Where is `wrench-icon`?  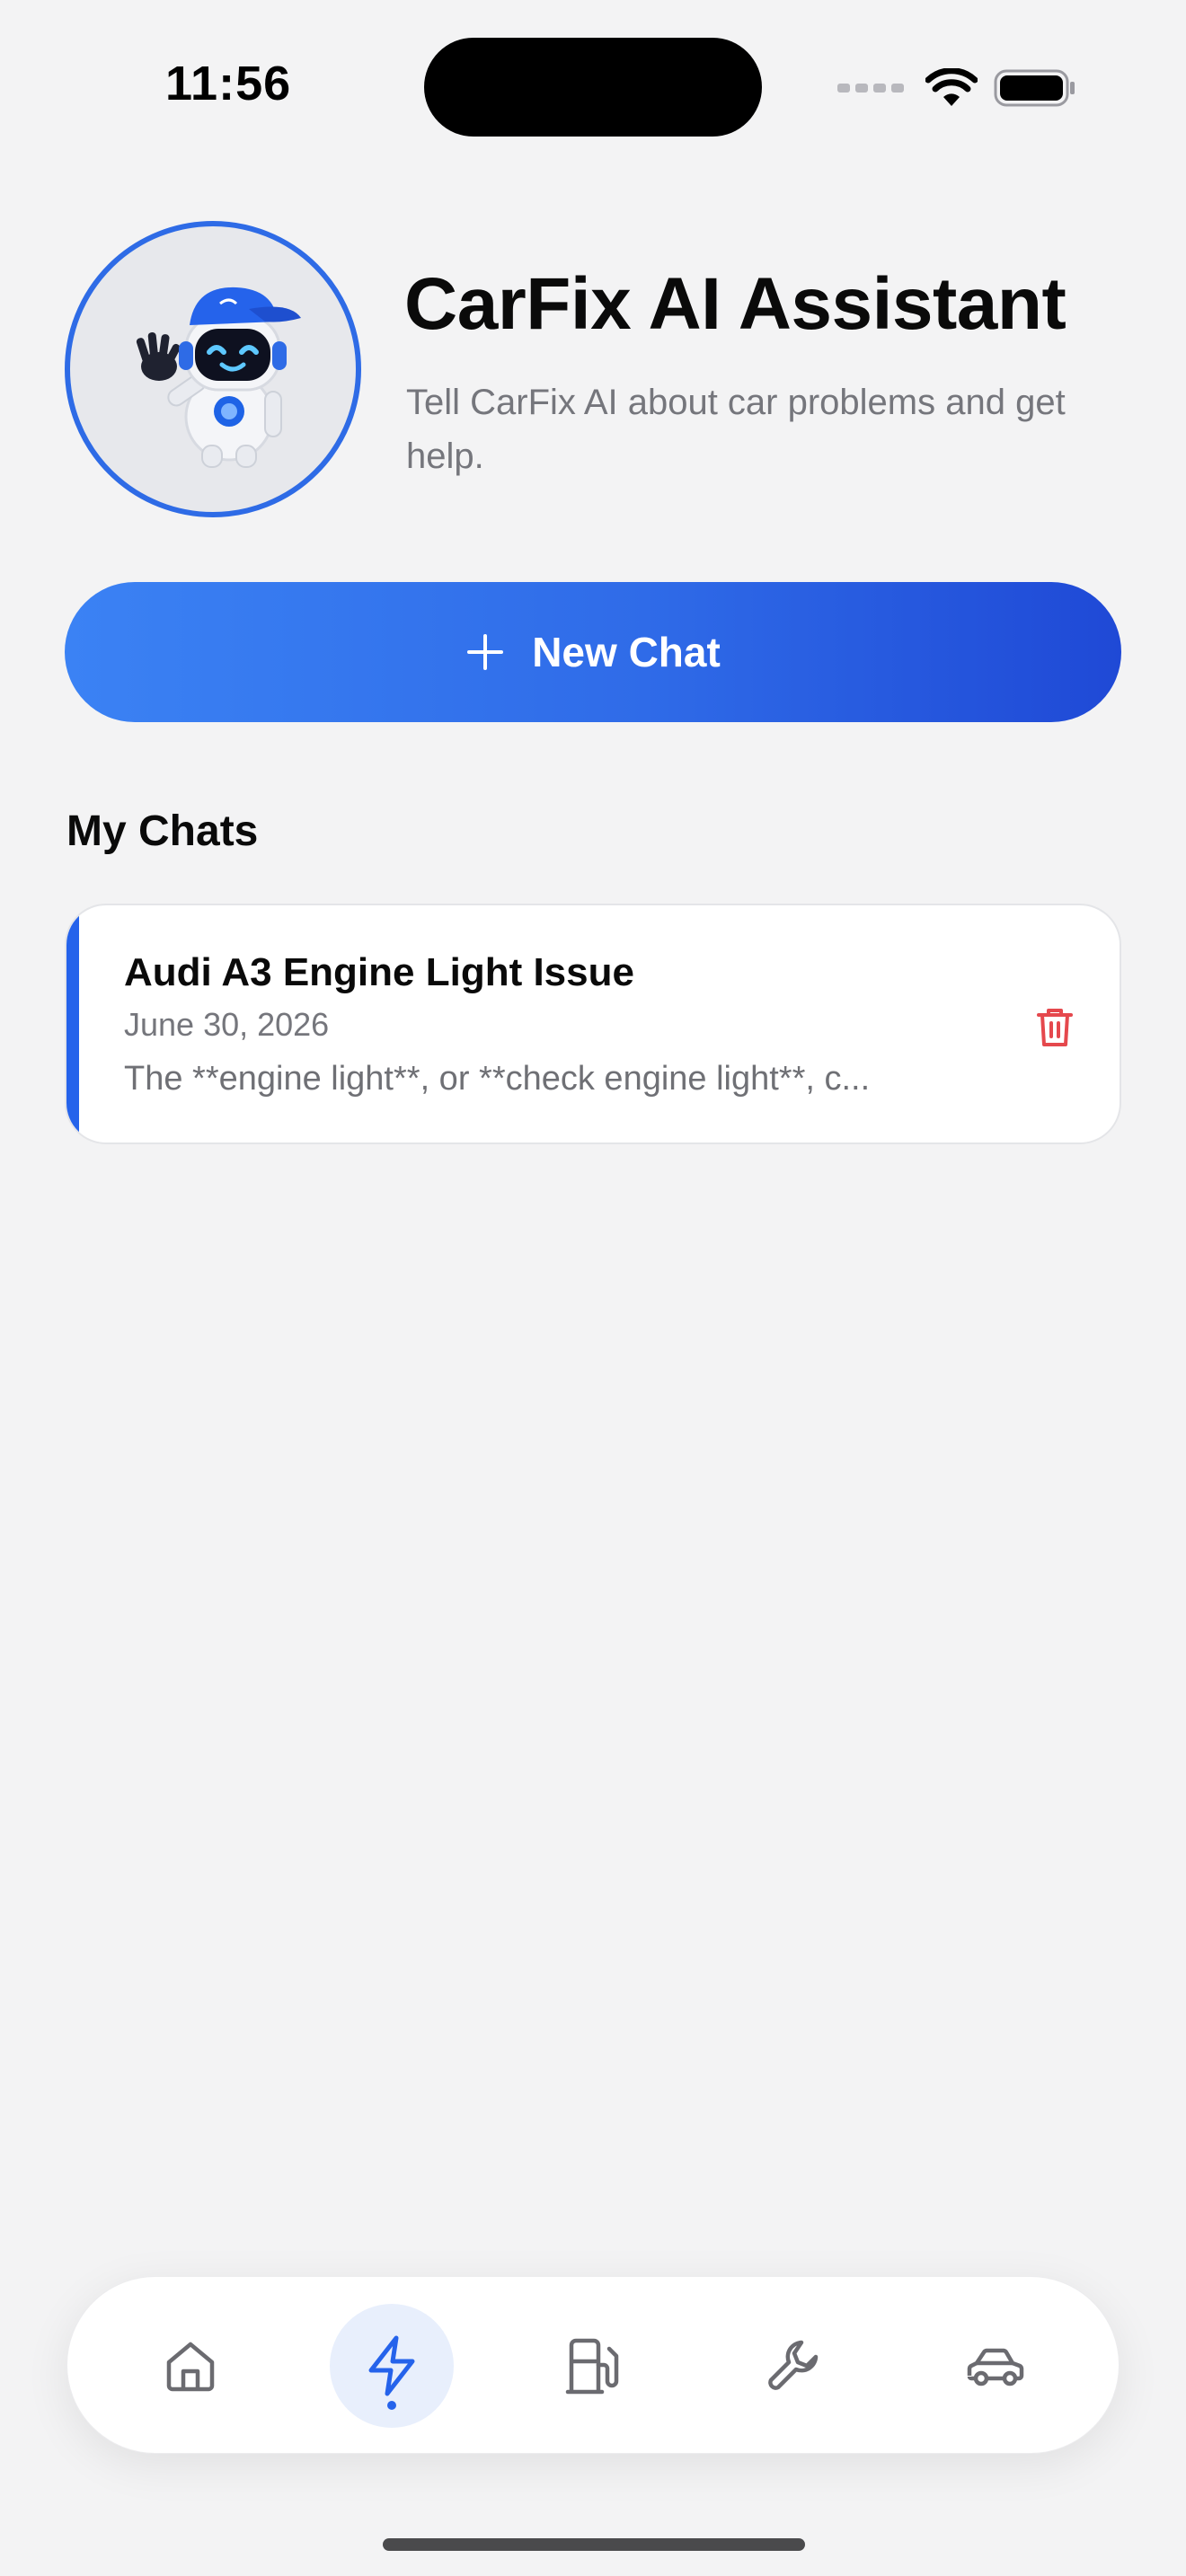
wrench-icon is located at coordinates (793, 2365).